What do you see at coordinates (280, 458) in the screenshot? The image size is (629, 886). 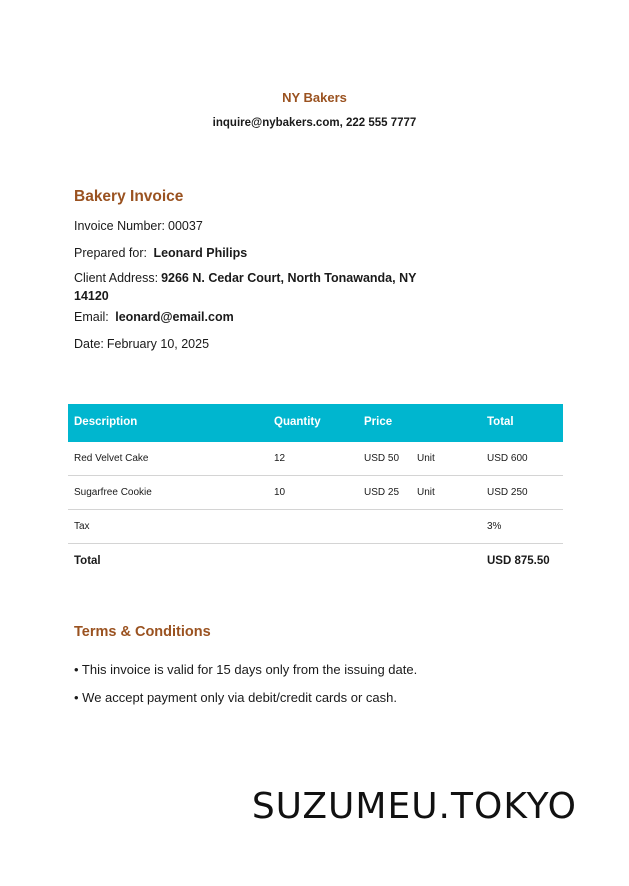 I see `row-quantity: 12` at bounding box center [280, 458].